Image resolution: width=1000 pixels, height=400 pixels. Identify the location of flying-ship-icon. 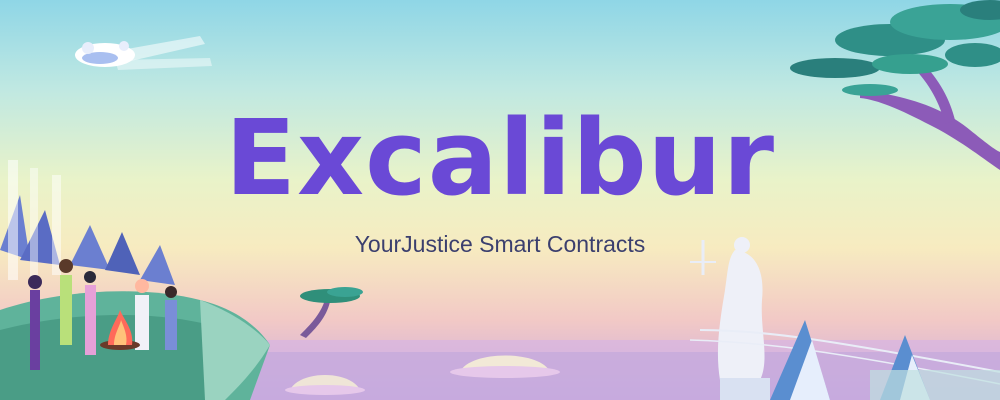
(143, 53).